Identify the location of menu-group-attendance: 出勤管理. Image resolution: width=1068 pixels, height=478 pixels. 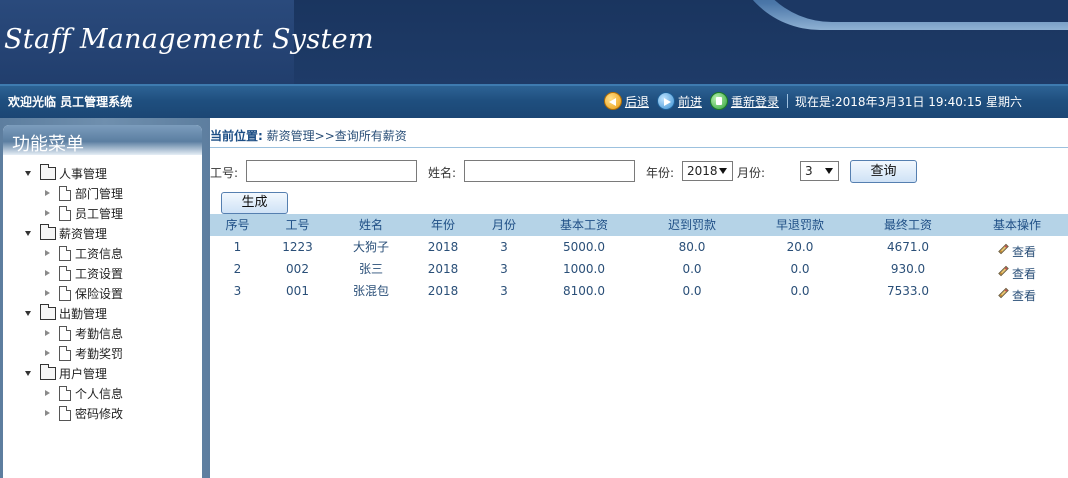
(102, 313).